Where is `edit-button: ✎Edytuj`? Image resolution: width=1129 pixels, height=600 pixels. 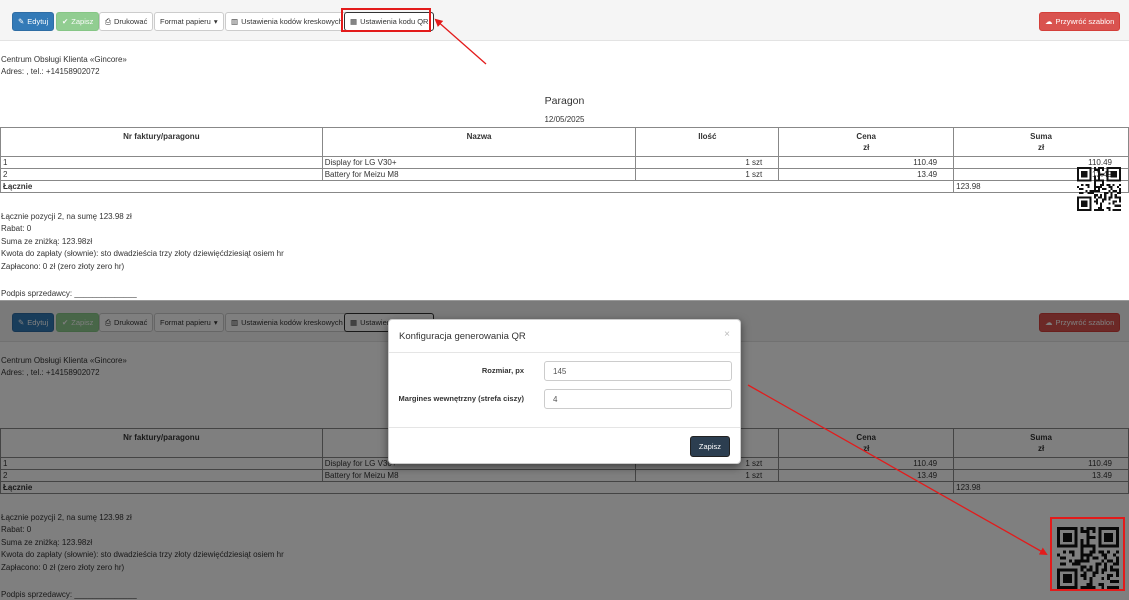
edit-button: ✎Edytuj is located at coordinates (33, 21).